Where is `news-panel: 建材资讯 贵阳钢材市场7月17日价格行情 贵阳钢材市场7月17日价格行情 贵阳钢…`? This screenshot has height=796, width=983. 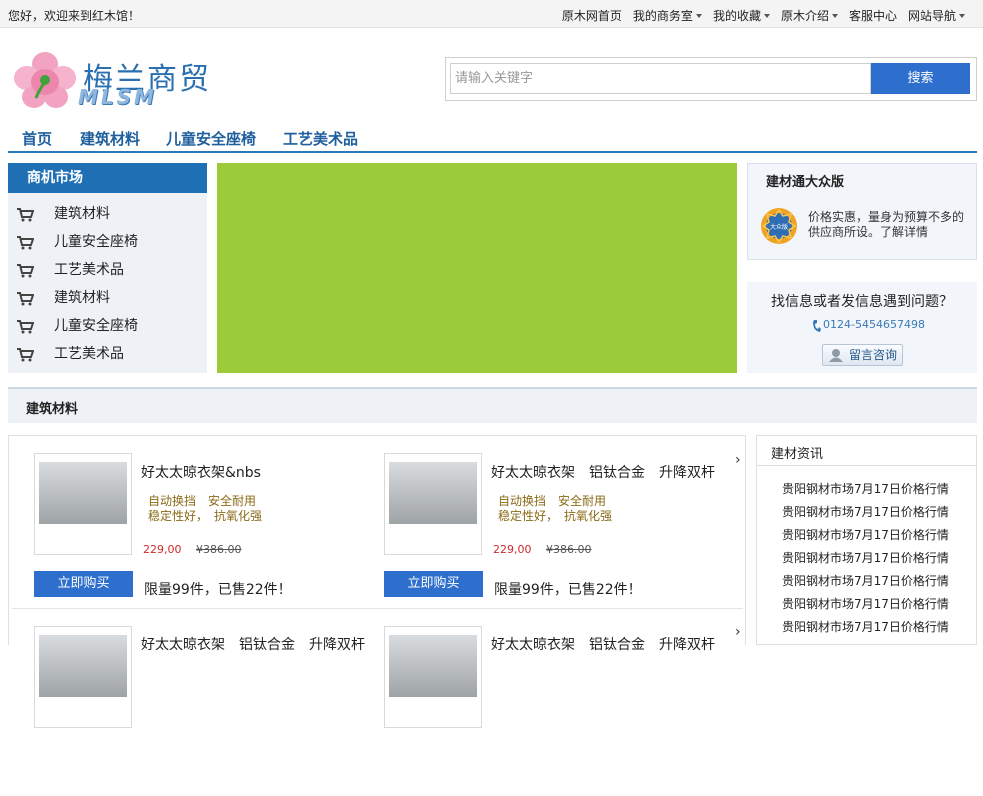 news-panel: 建材资讯 贵阳钢材市场7月17日价格行情 贵阳钢材市场7月17日价格行情 贵阳钢… is located at coordinates (866, 540).